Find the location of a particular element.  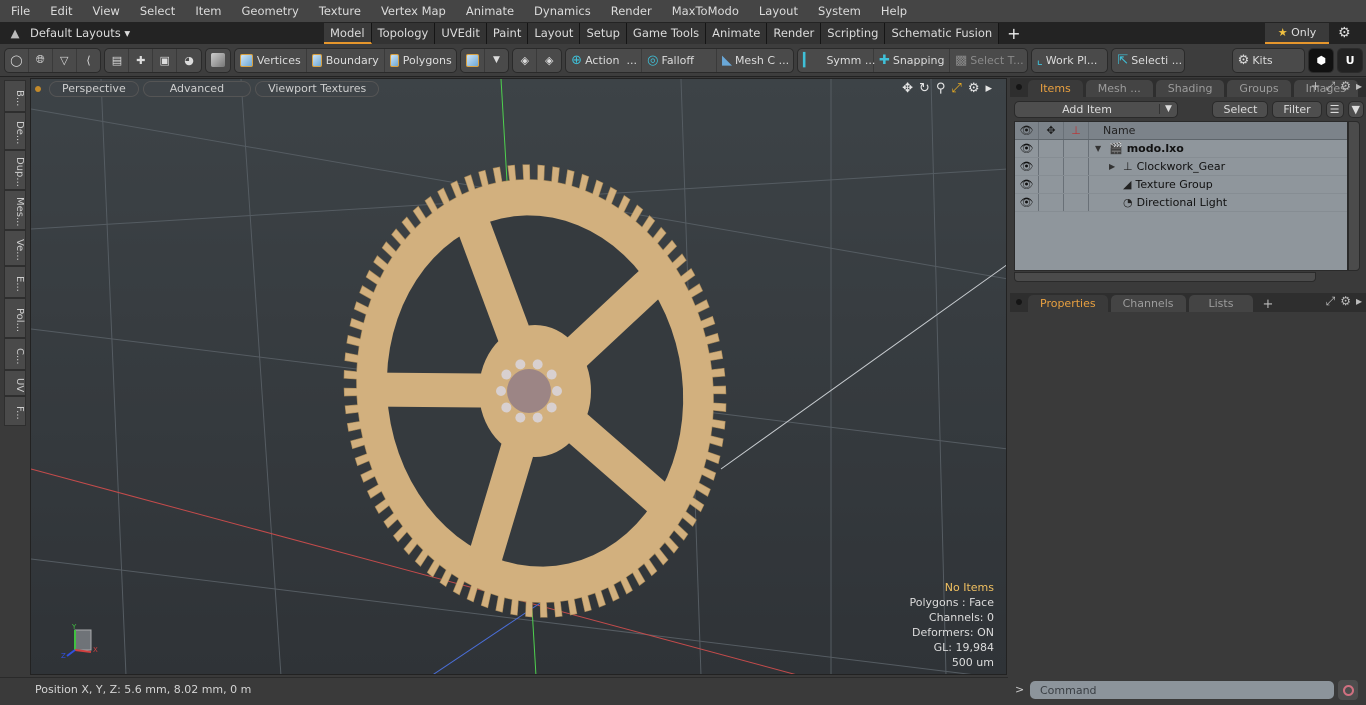

rotate-icon: ↻ is located at coordinates (924, 88).